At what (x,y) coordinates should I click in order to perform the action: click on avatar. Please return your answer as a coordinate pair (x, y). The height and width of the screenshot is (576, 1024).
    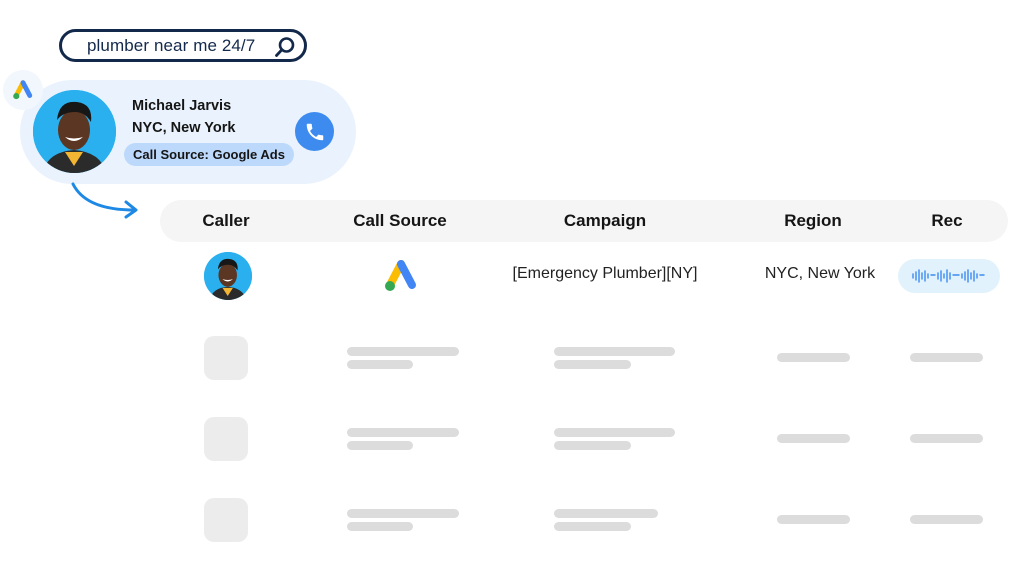
    Looking at the image, I should click on (228, 276).